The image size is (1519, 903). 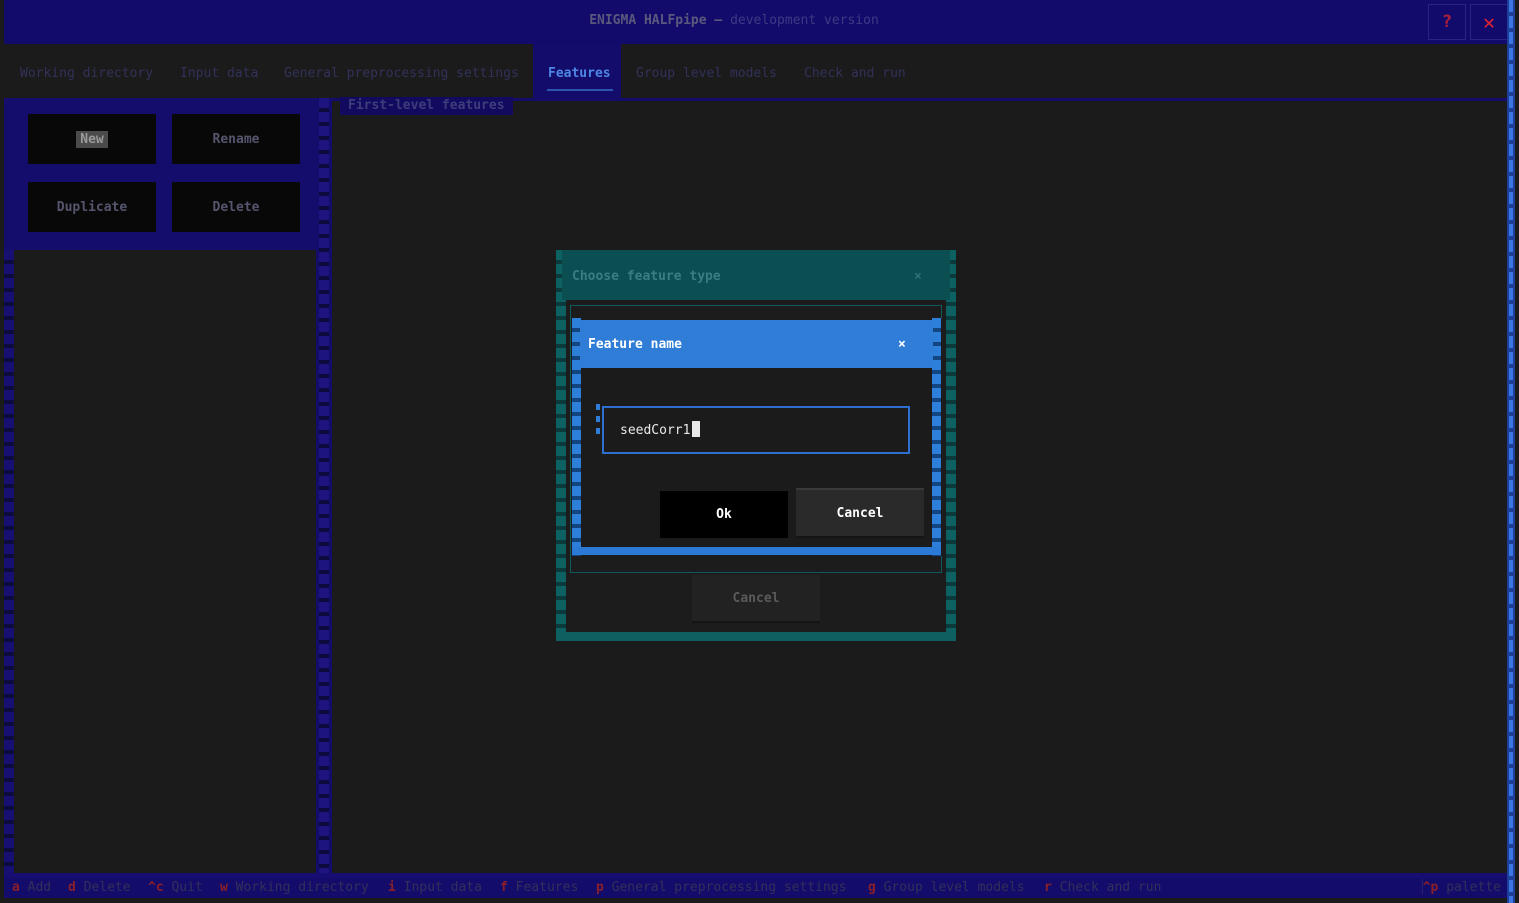 What do you see at coordinates (804, 20) in the screenshot?
I see `app-subtitle: development version` at bounding box center [804, 20].